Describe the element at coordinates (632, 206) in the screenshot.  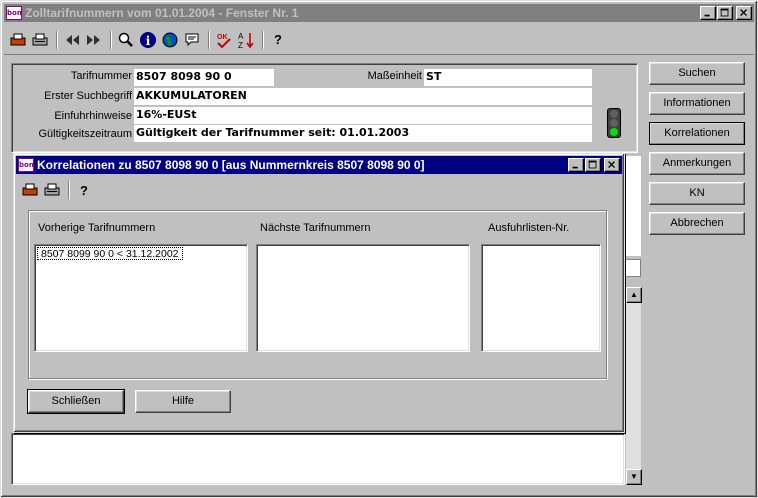
I see `background-list-area` at that location.